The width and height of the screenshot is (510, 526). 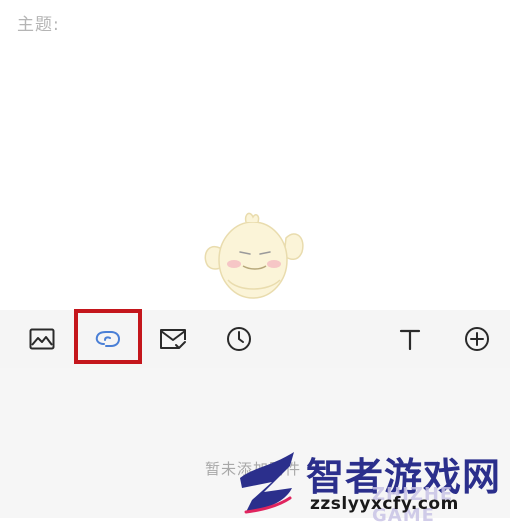 I want to click on subject-input, so click(x=280, y=22).